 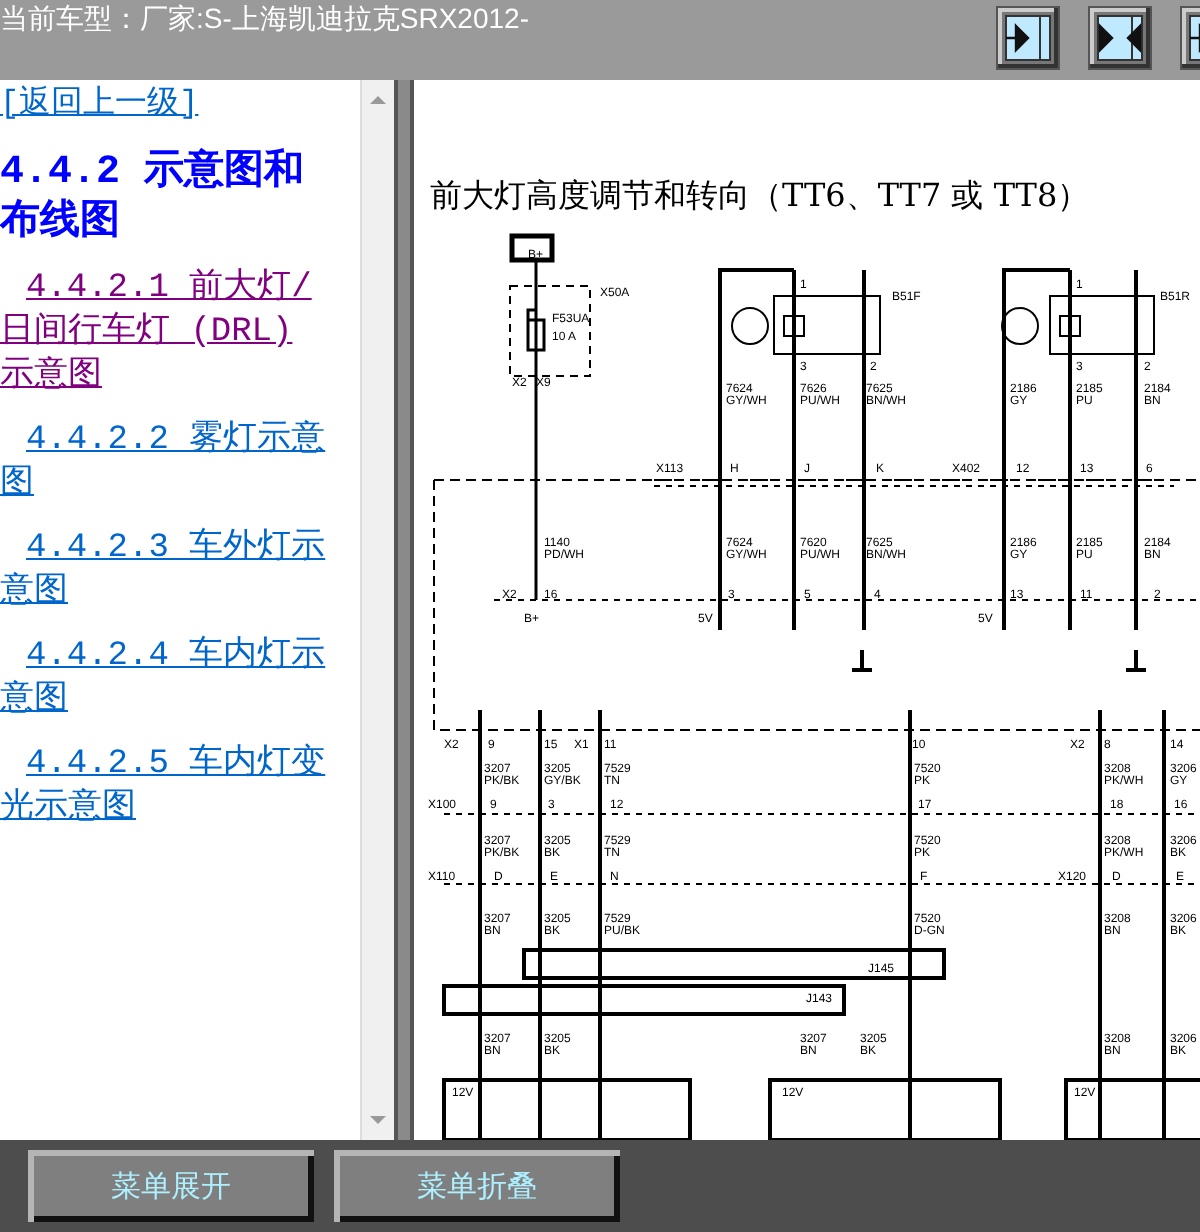 What do you see at coordinates (168, 464) in the screenshot?
I see `menu-link: 4.4.2.2 雾灯示意图` at bounding box center [168, 464].